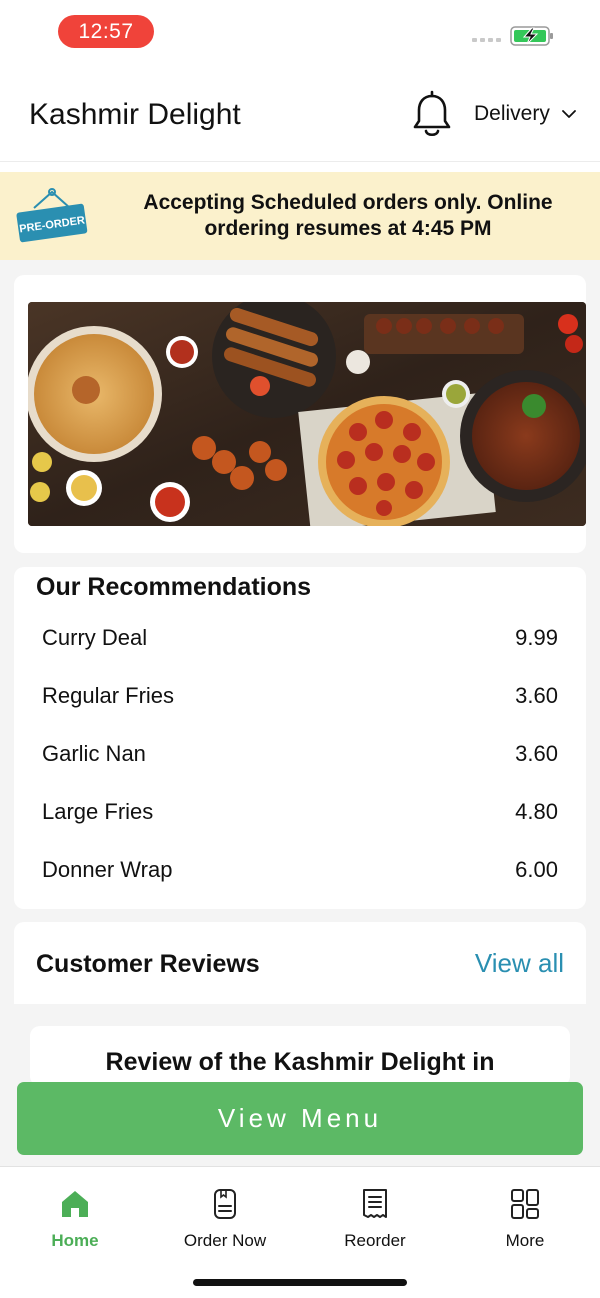  What do you see at coordinates (375, 1240) in the screenshot?
I see `tab-reorder-label: Reorder` at bounding box center [375, 1240].